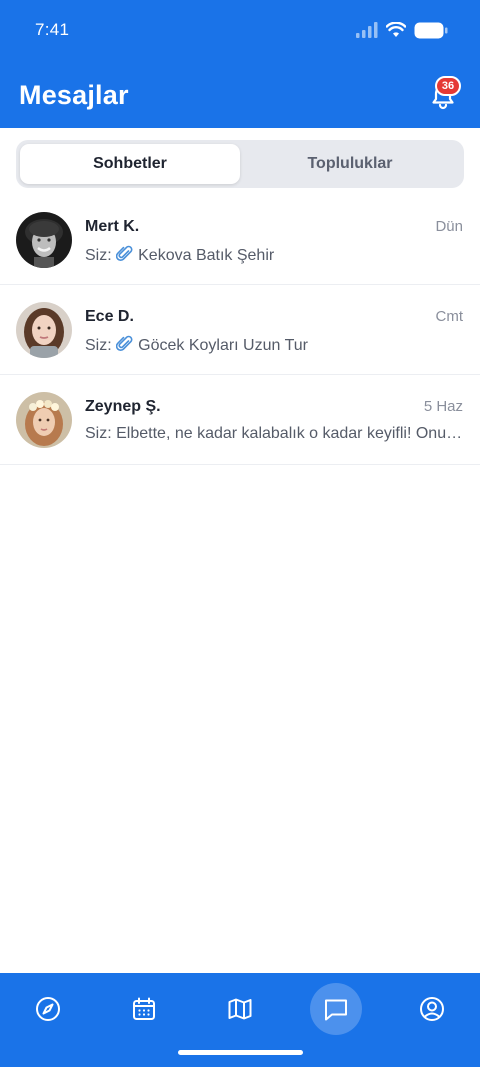 This screenshot has height=1067, width=480. Describe the element at coordinates (223, 345) in the screenshot. I see `preview-text: Göcek Koyları Uzun Tur` at that location.